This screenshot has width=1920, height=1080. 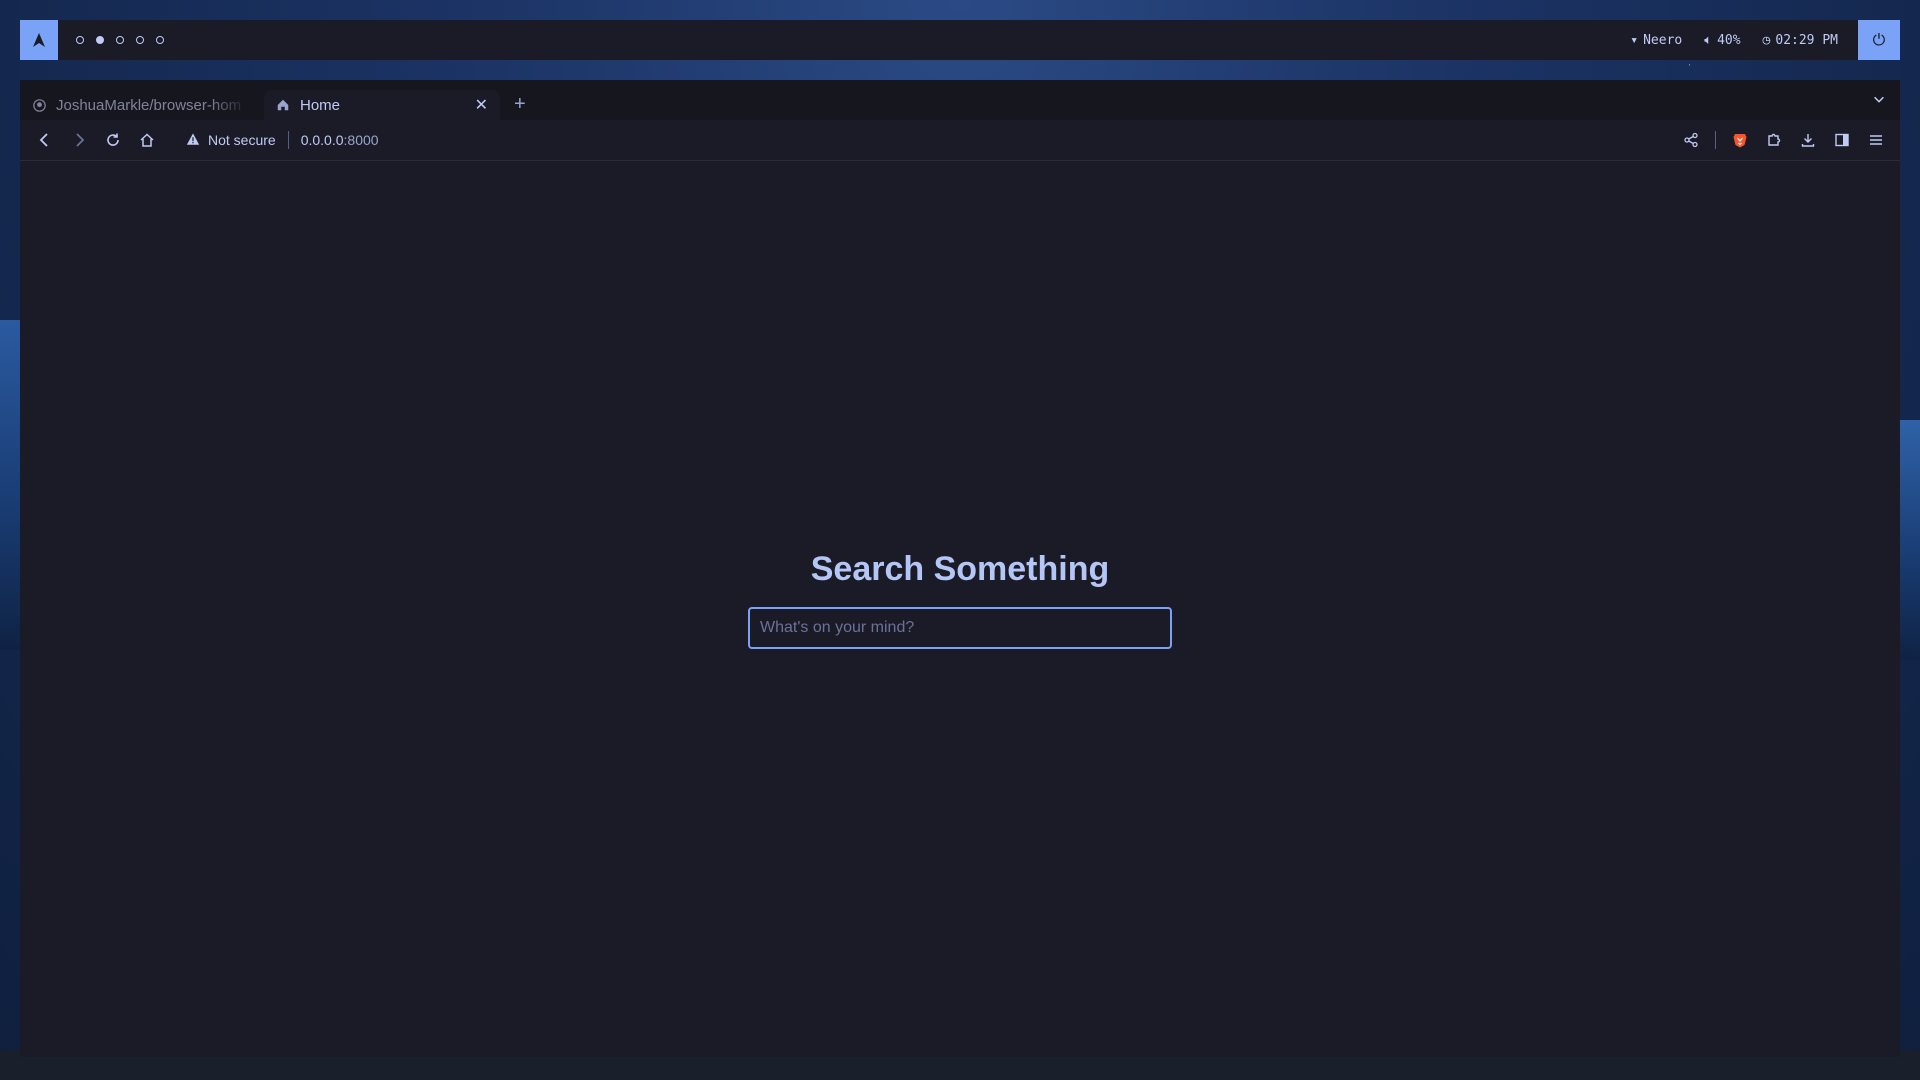 I want to click on clock-time: 02:29 PM, so click(x=1806, y=40).